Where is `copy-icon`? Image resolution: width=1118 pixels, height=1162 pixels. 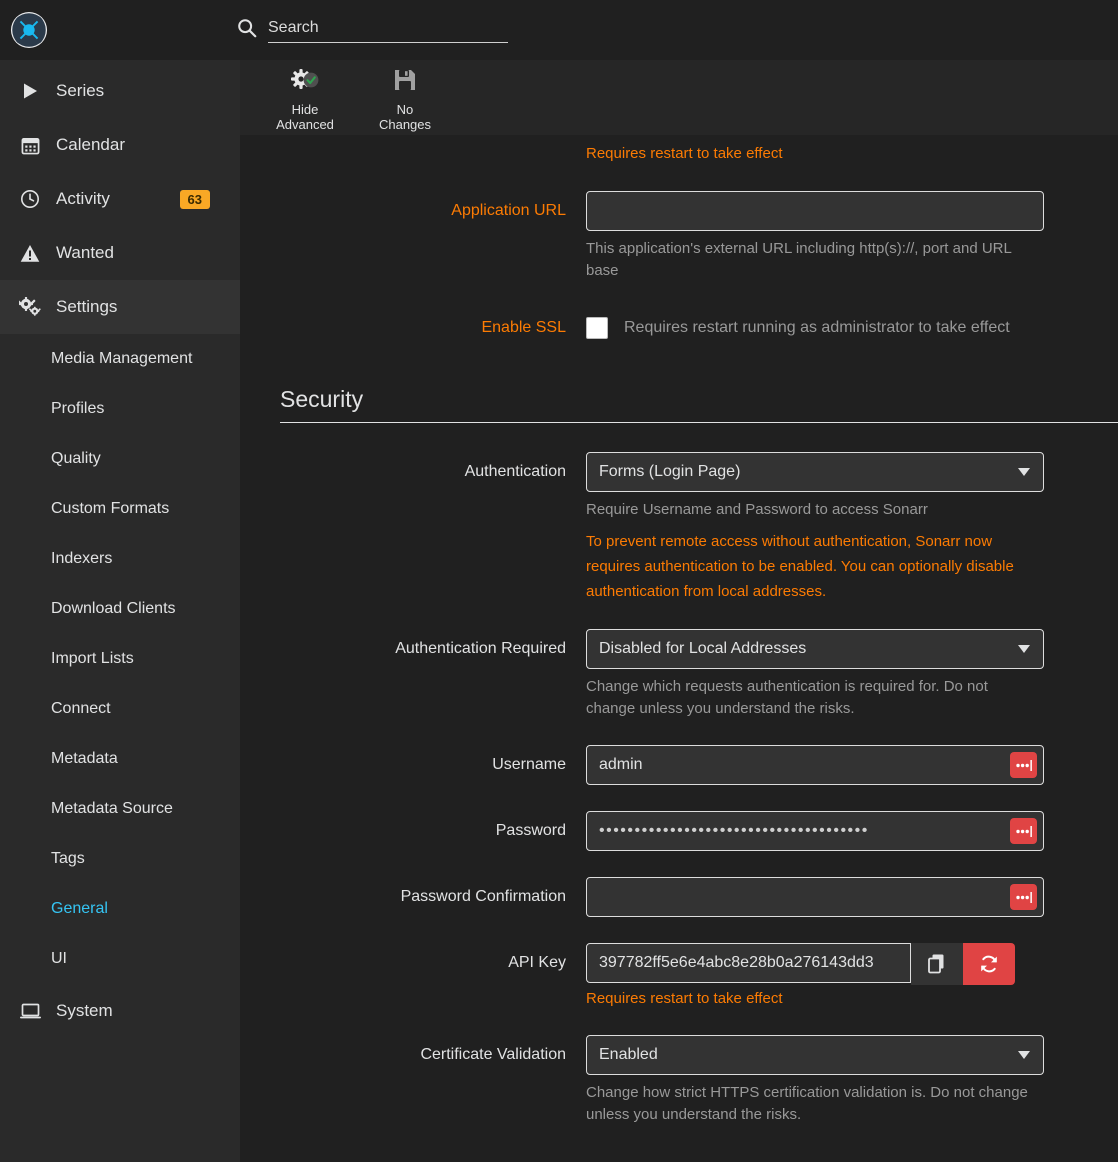 copy-icon is located at coordinates (936, 964).